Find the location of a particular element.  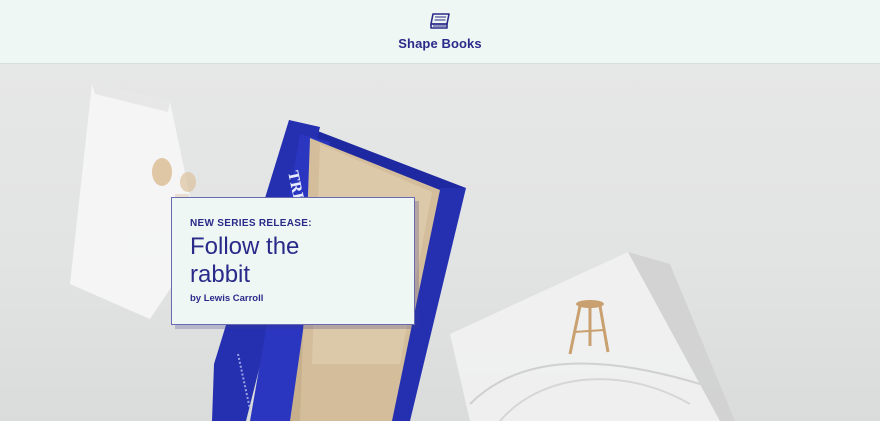

release-author: by Lewis Carroll is located at coordinates (227, 298).